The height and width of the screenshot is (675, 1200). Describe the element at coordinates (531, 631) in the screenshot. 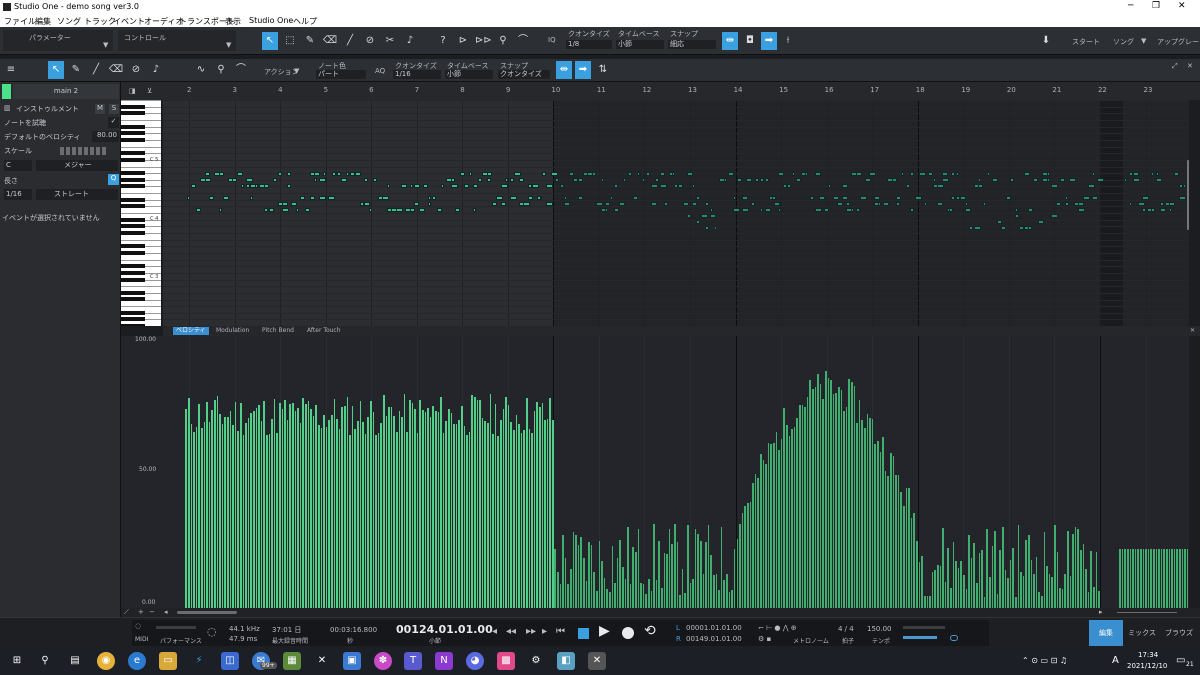

I see `forward-icon: ▸▸` at that location.